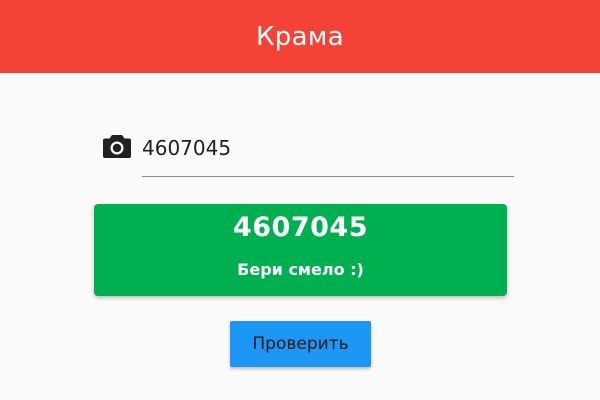 The width and height of the screenshot is (600, 400). I want to click on barcode-input, so click(327, 148).